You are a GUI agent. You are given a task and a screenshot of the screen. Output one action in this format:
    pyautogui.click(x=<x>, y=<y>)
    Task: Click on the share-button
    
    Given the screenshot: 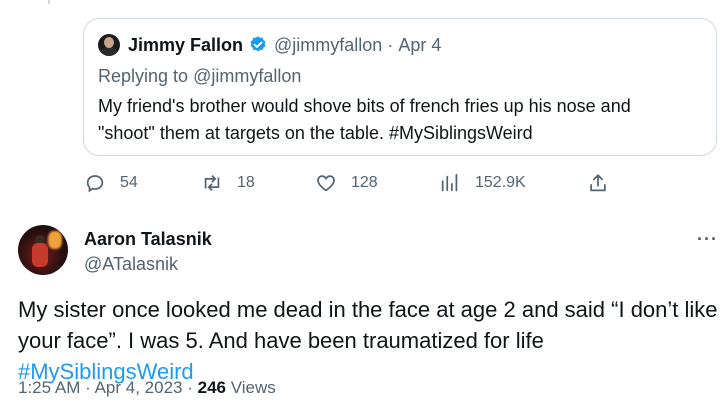 What is the action you would take?
    pyautogui.click(x=598, y=183)
    